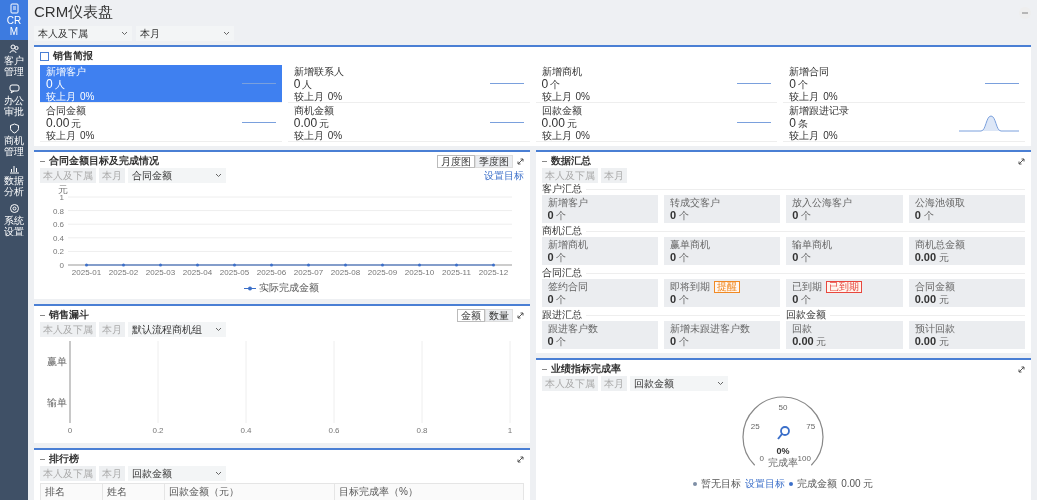 This screenshot has height=500, width=1037. Describe the element at coordinates (821, 341) in the screenshot. I see `unit-label: 元` at that location.